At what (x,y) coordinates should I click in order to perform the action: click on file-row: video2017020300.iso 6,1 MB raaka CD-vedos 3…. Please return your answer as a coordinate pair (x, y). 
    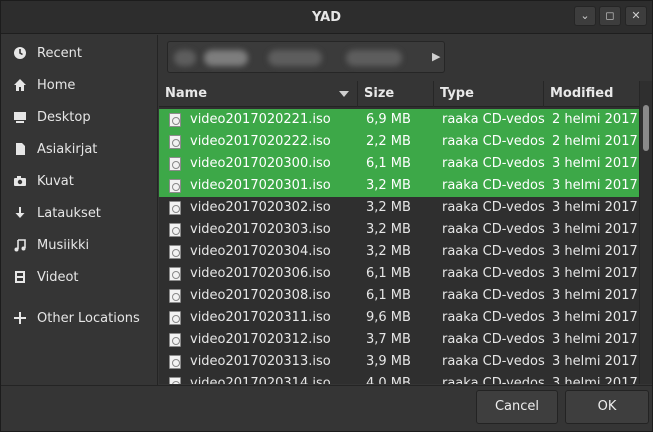
    Looking at the image, I should click on (399, 164).